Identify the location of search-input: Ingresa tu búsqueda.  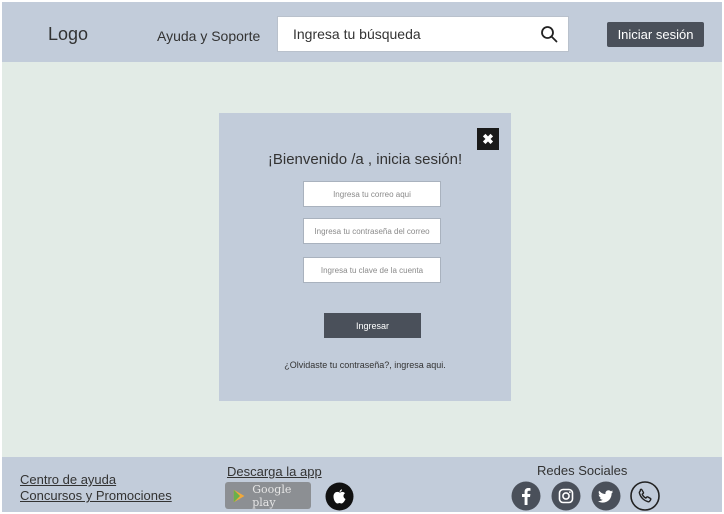
(357, 34).